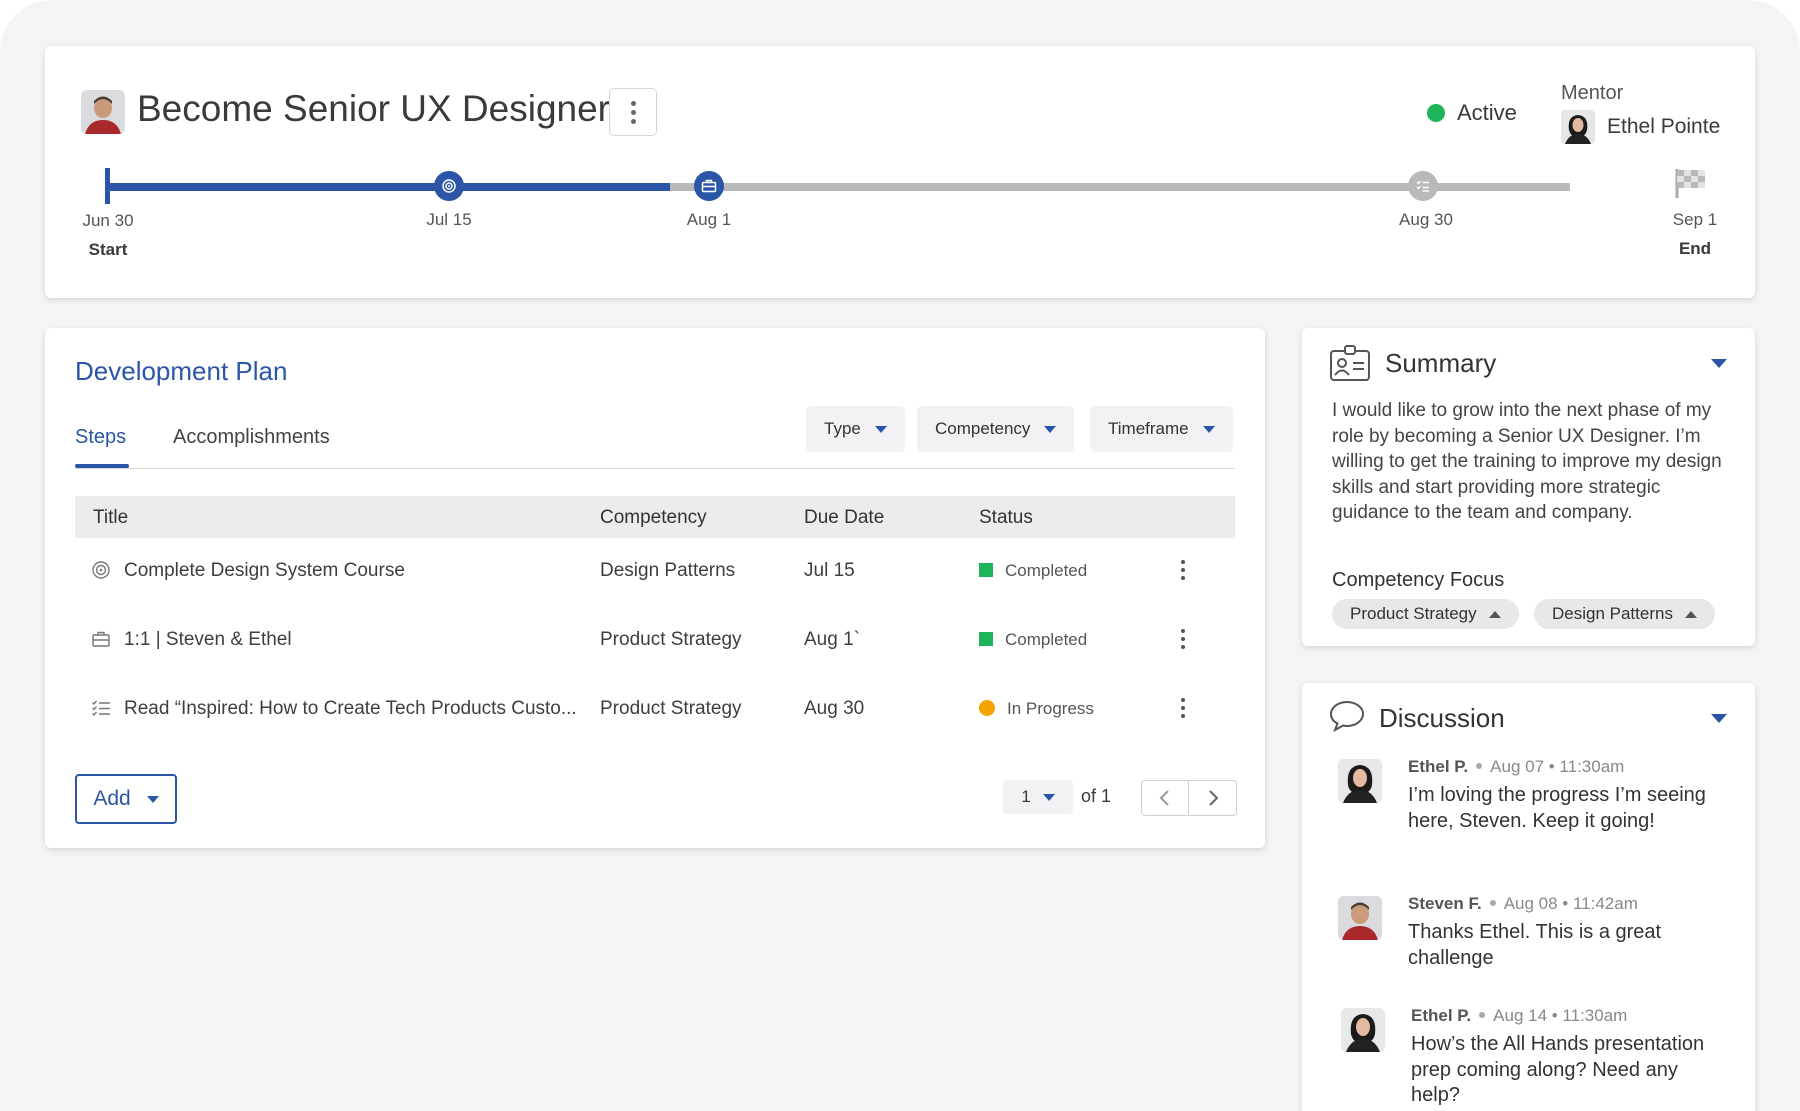 The image size is (1800, 1111). Describe the element at coordinates (101, 570) in the screenshot. I see `target-icon` at that location.